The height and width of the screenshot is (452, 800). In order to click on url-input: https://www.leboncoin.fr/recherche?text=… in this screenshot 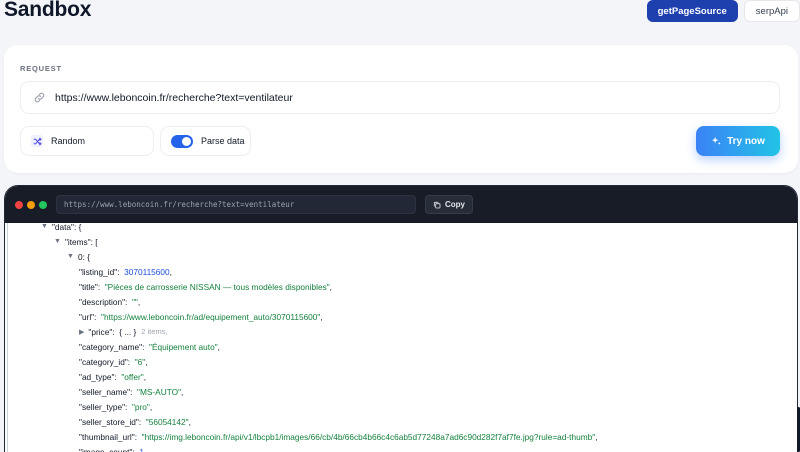, I will do `click(400, 97)`.